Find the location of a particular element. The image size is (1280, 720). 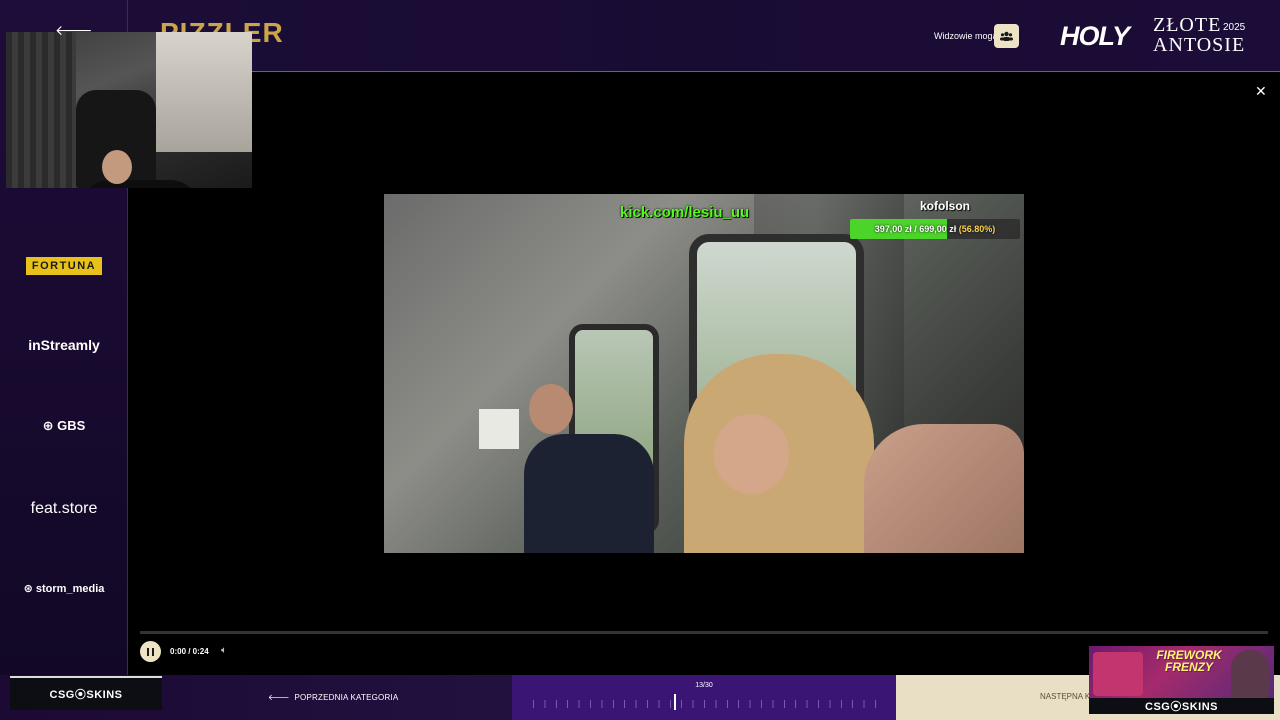

sponsor-label: storm_media is located at coordinates (70, 589).